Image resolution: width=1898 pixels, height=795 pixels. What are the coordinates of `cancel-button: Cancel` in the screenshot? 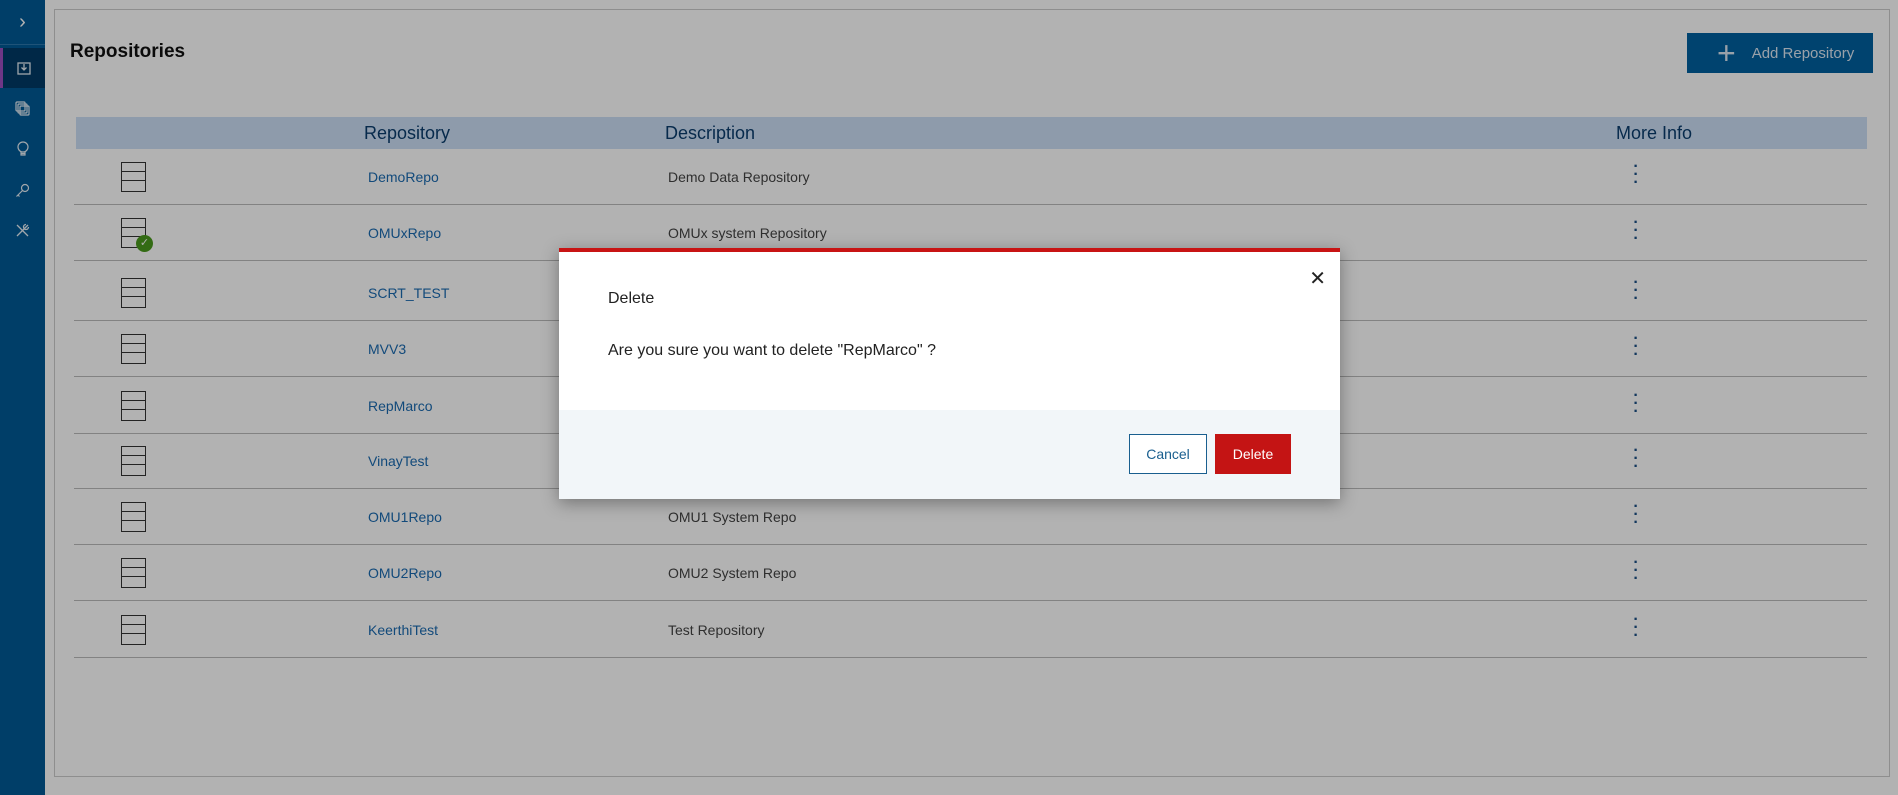 It's located at (1168, 454).